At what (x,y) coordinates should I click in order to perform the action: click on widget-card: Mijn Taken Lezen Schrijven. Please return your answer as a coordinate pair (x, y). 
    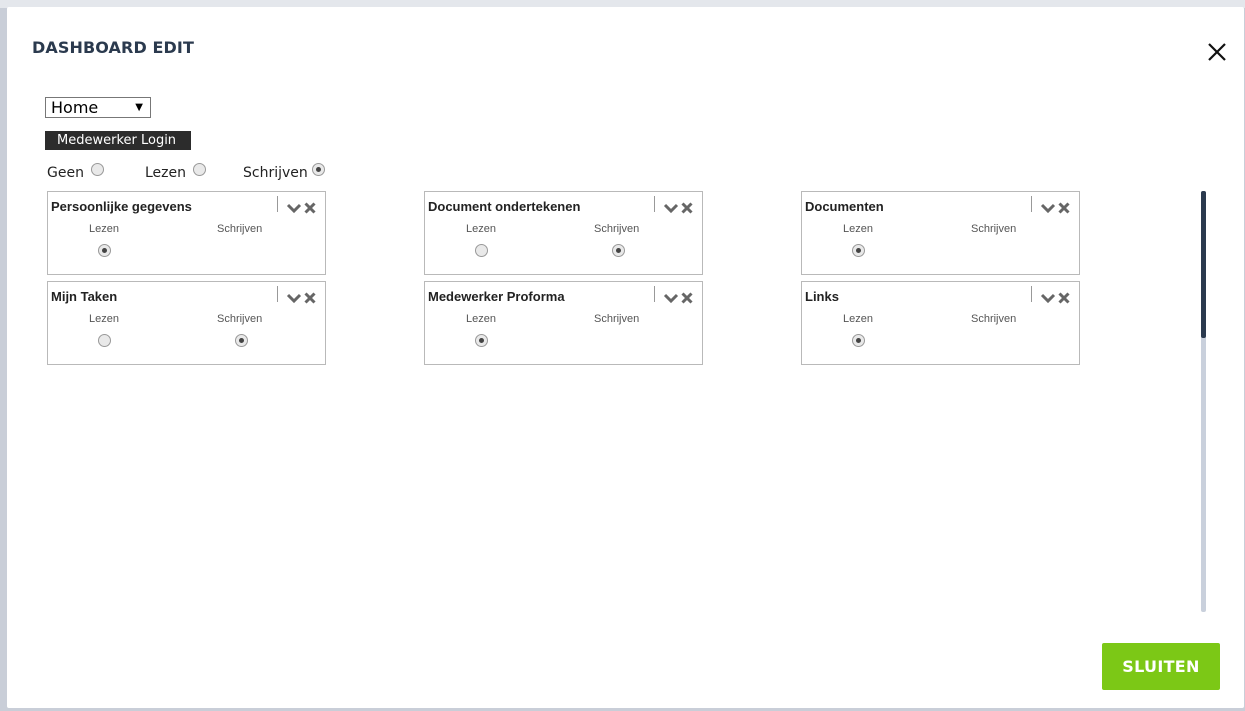
    Looking at the image, I should click on (186, 323).